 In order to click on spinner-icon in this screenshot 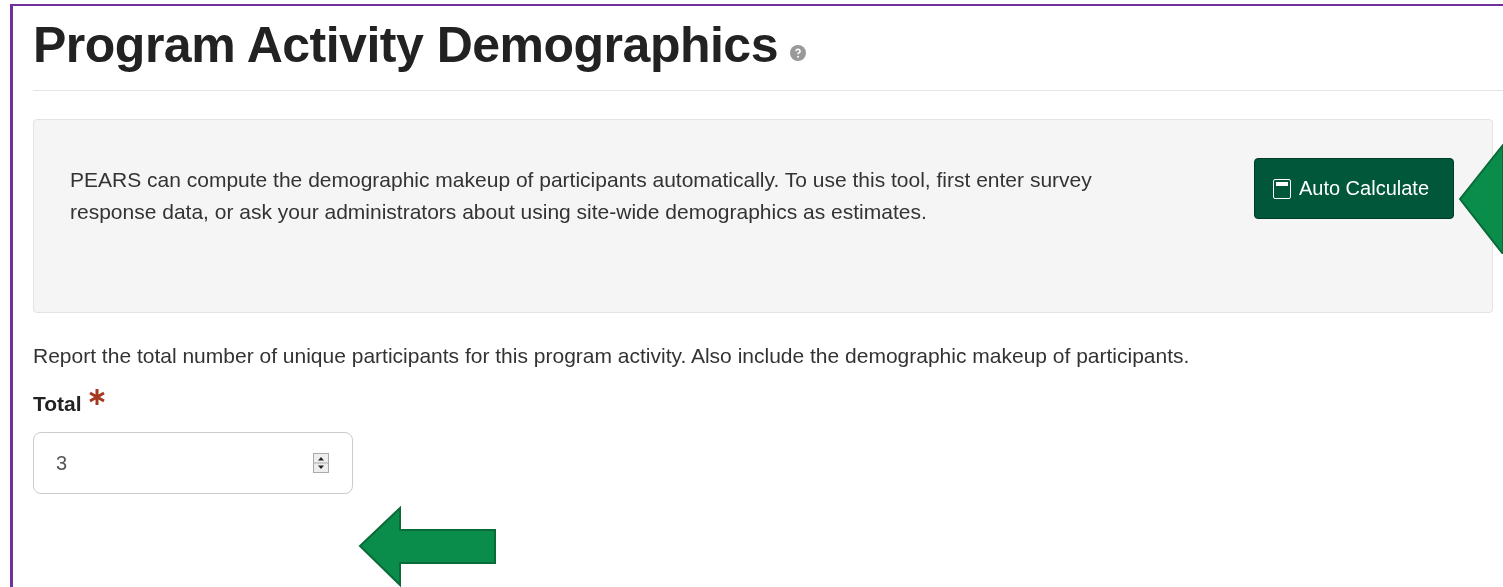, I will do `click(321, 463)`.